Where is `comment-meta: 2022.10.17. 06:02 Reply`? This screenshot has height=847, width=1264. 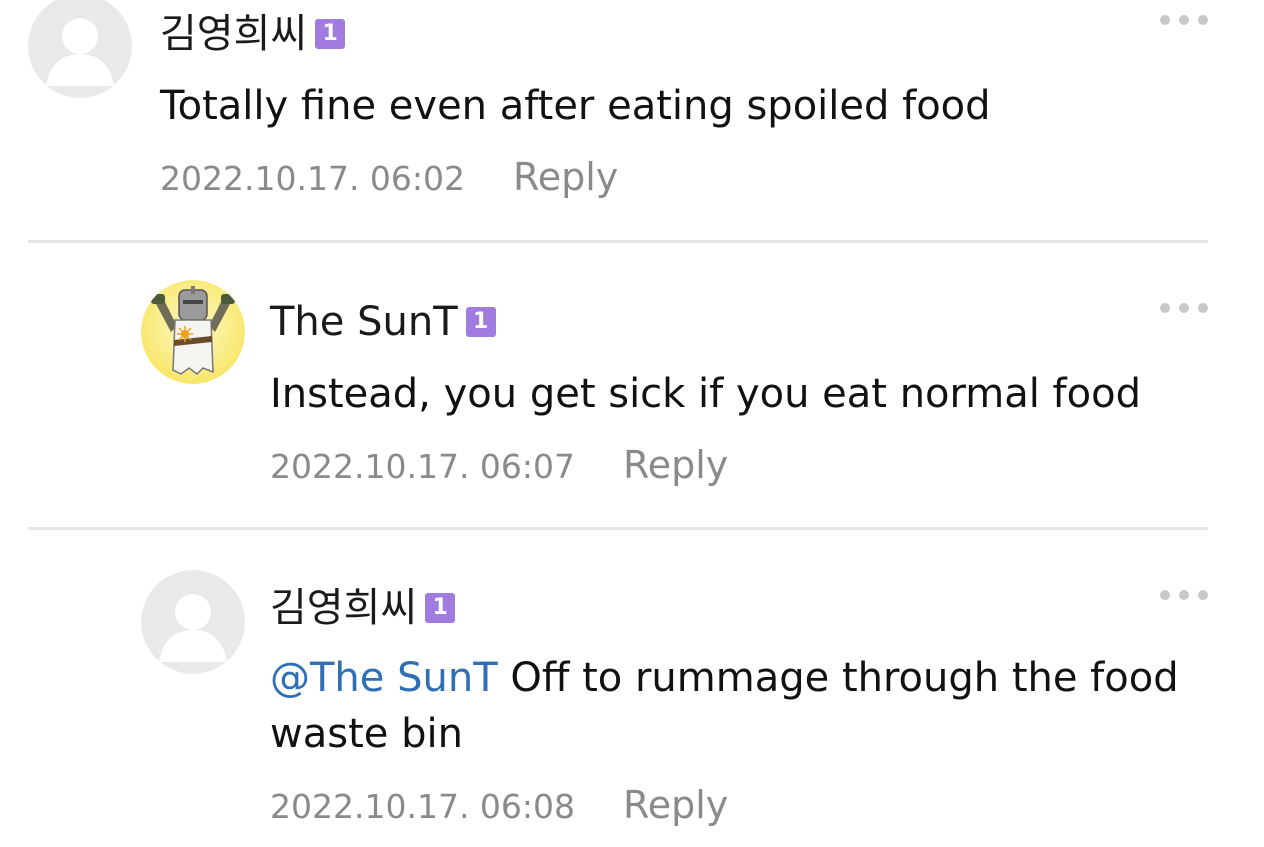
comment-meta: 2022.10.17. 06:02 Reply is located at coordinates (389, 178).